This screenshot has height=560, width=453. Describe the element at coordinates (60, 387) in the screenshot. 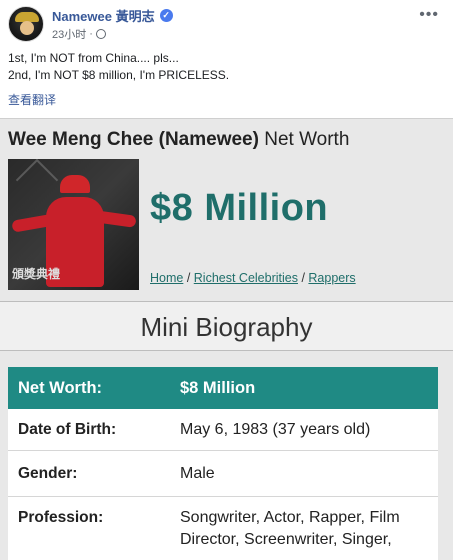

I see `row-label: Net Worth:` at that location.